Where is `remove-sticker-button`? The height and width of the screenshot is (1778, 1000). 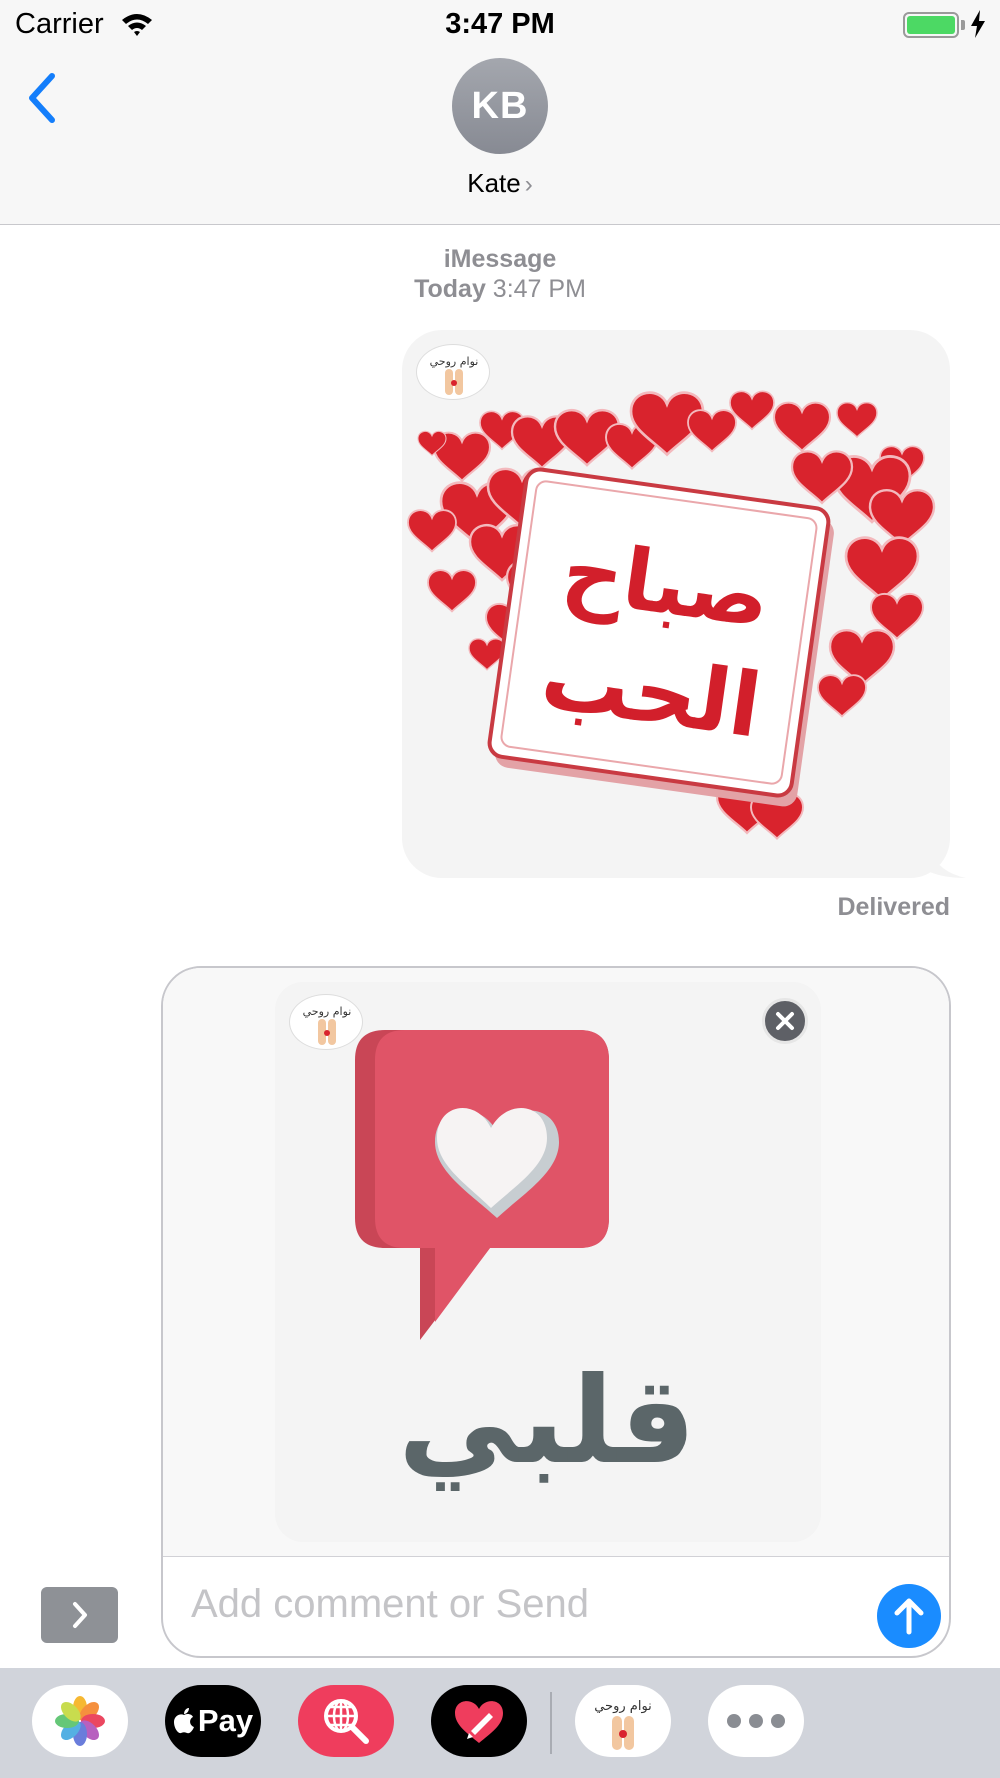 remove-sticker-button is located at coordinates (785, 1021).